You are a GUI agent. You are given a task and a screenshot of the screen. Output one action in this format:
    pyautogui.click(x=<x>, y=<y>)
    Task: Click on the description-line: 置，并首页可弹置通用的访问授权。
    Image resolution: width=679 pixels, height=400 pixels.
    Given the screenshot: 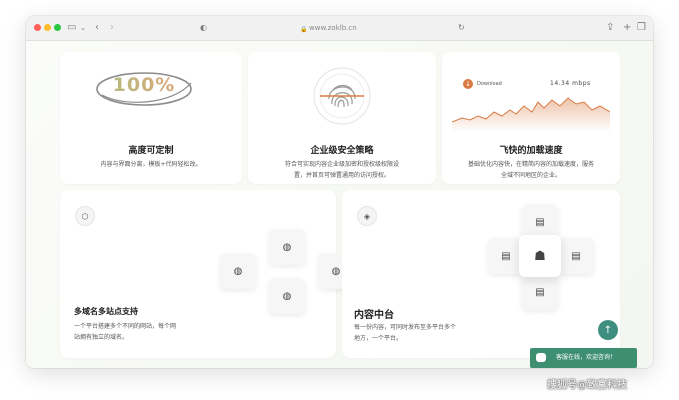 What is the action you would take?
    pyautogui.click(x=341, y=175)
    